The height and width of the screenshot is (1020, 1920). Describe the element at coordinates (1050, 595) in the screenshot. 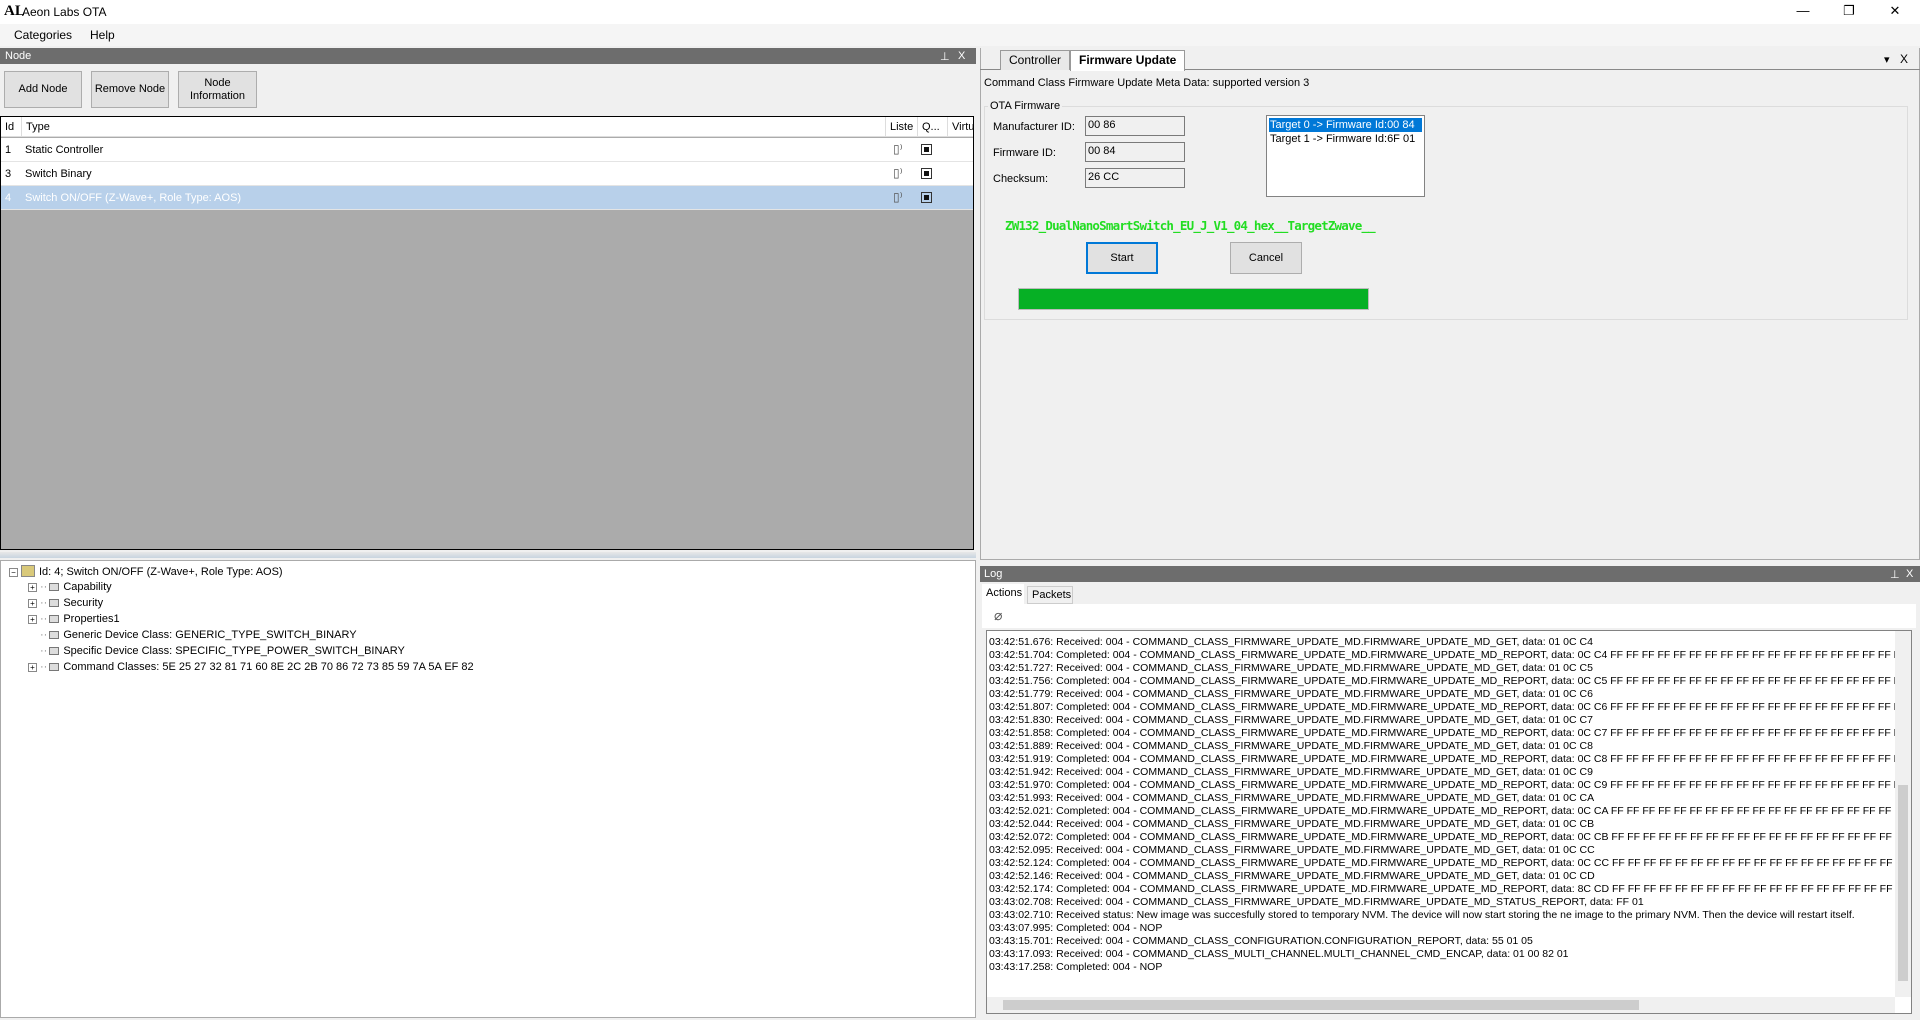

I see `tab-packets: Packets` at that location.